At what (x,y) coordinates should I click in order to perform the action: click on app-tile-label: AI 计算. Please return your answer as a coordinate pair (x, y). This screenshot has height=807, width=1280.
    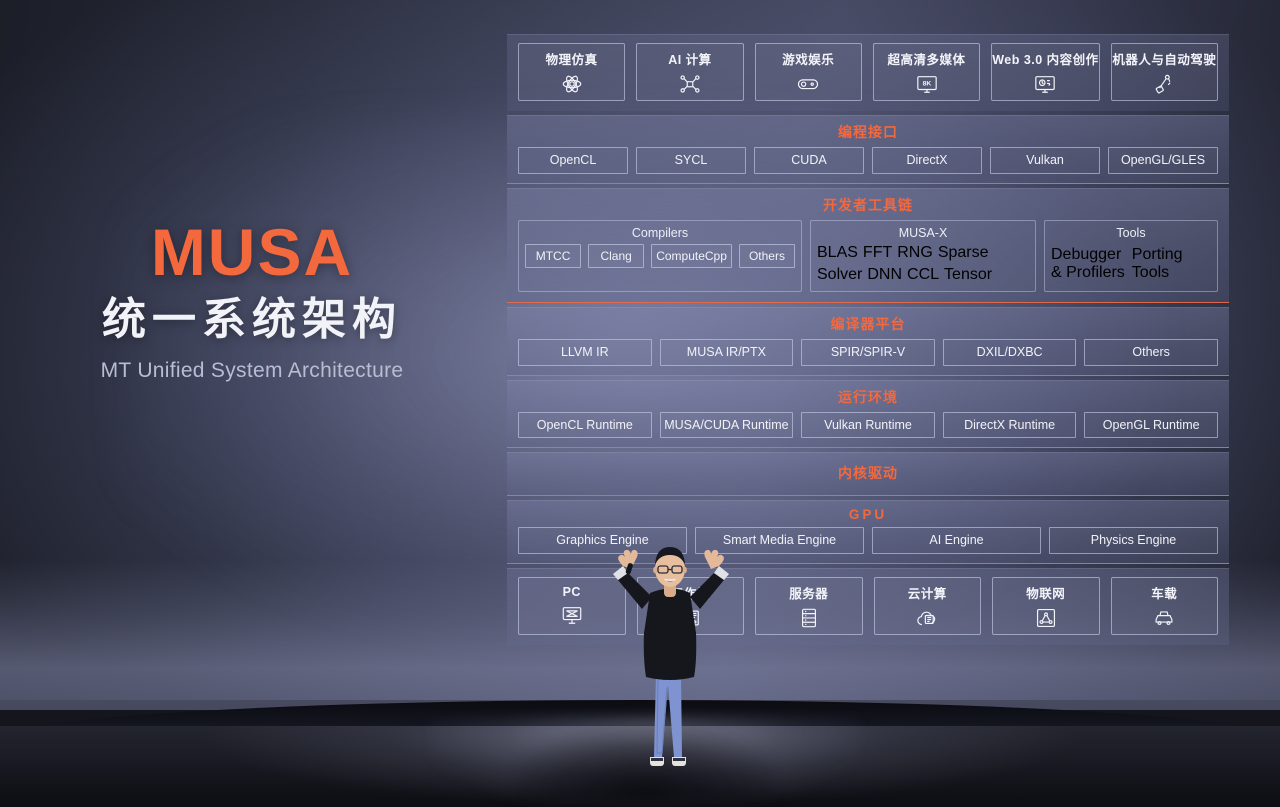
    Looking at the image, I should click on (690, 60).